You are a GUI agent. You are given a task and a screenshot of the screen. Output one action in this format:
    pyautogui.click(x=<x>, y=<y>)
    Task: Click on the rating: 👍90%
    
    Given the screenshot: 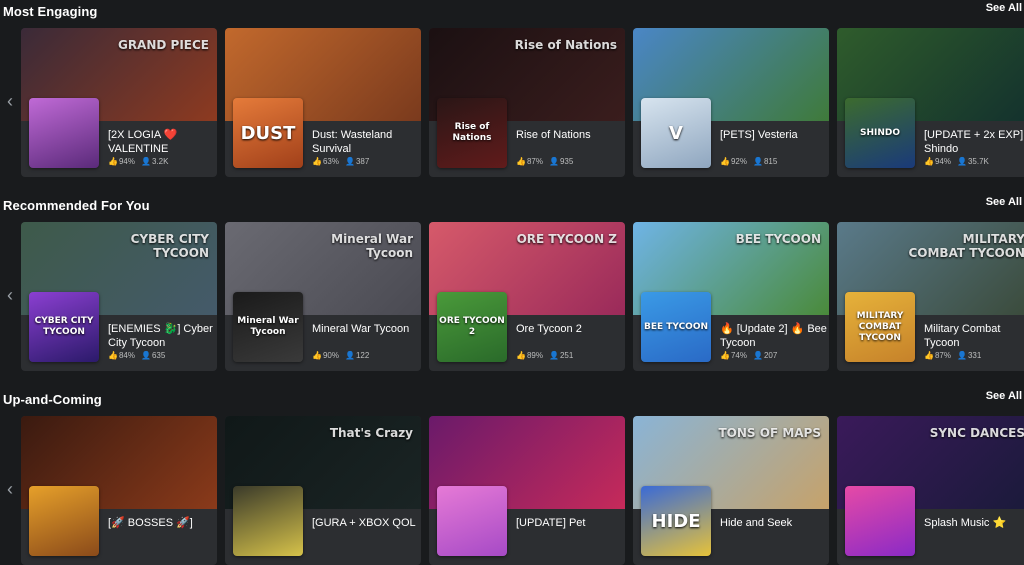 What is the action you would take?
    pyautogui.click(x=325, y=355)
    